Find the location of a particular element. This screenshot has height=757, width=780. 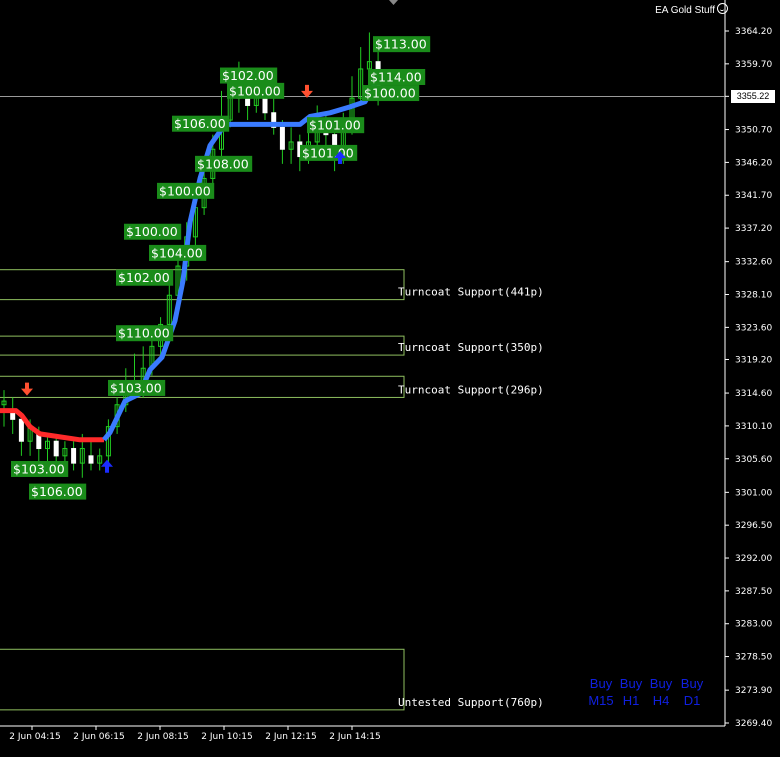

y-tick-label: 3341.70 is located at coordinates (753, 196).